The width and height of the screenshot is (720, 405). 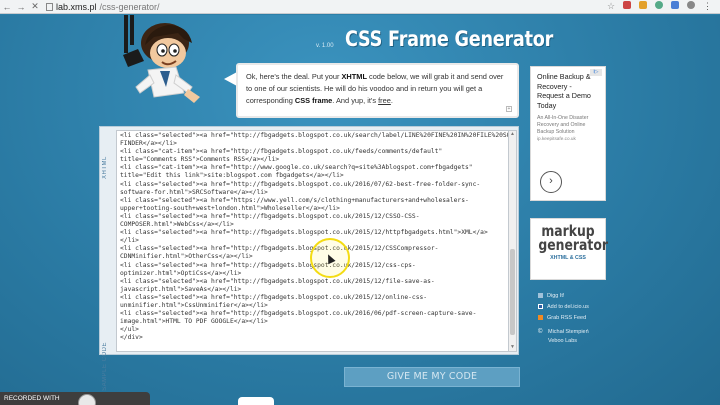 What do you see at coordinates (360, 7) in the screenshot?
I see `browser-toolbar: ← → ✕ lab.xms.pl/css-generator/ ☆ ⋮` at bounding box center [360, 7].